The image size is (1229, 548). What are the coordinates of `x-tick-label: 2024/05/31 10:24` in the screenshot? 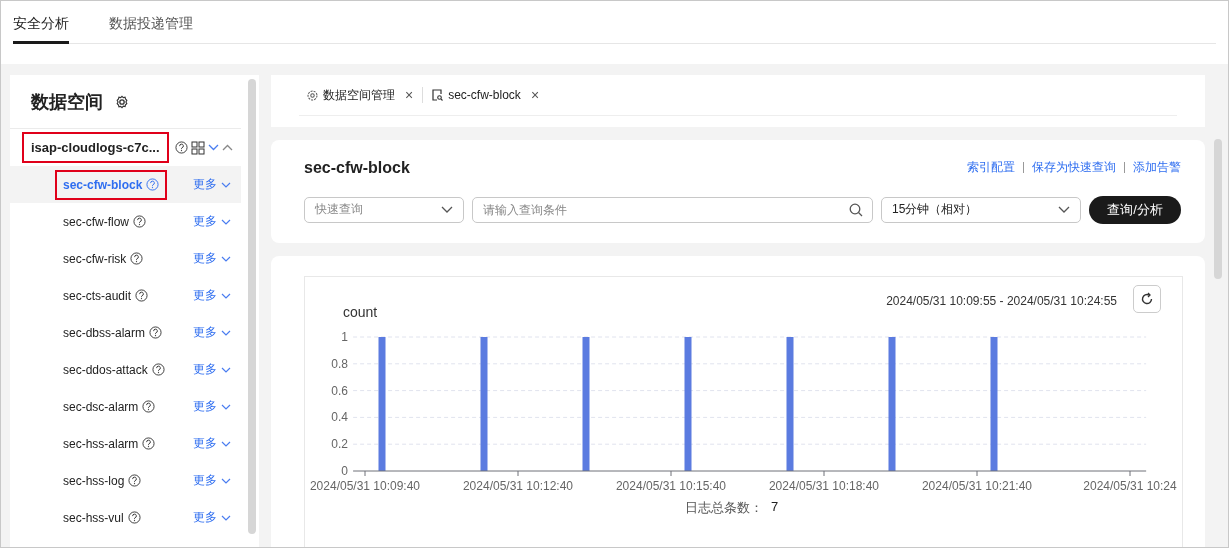 It's located at (1130, 486).